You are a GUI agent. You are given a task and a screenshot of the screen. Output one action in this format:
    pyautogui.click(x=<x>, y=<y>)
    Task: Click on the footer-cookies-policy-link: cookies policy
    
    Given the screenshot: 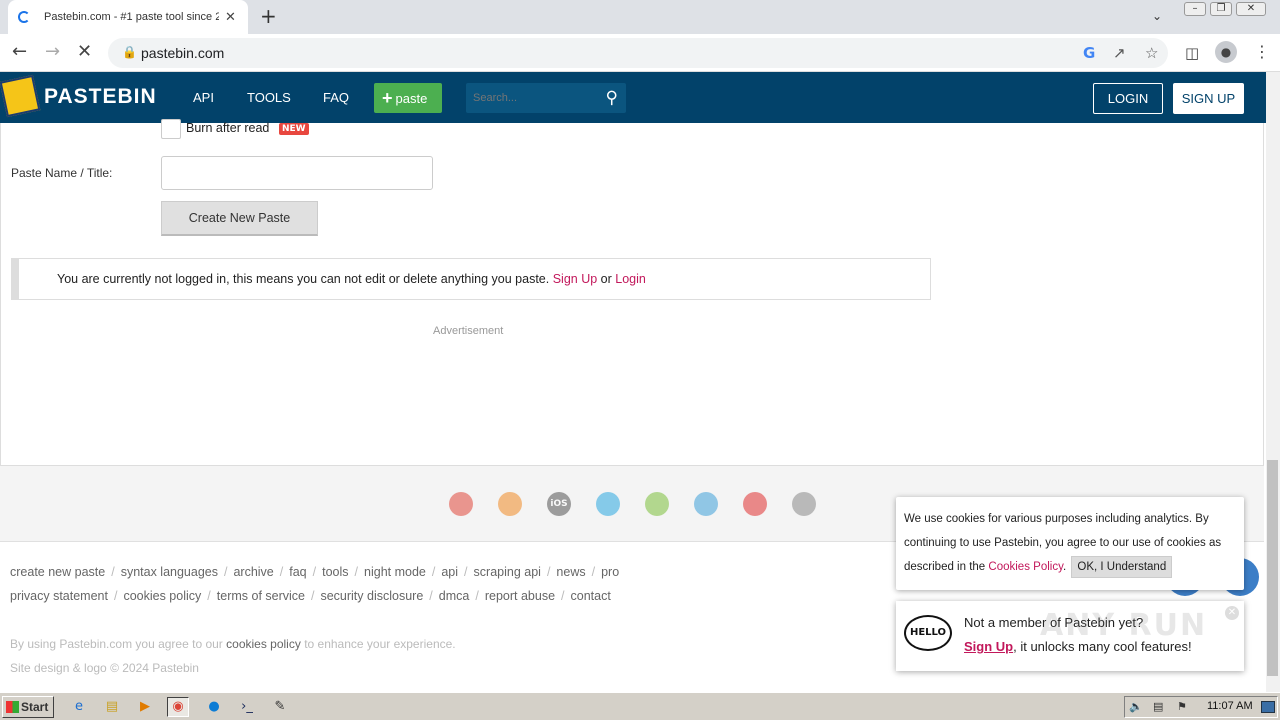 What is the action you would take?
    pyautogui.click(x=263, y=644)
    